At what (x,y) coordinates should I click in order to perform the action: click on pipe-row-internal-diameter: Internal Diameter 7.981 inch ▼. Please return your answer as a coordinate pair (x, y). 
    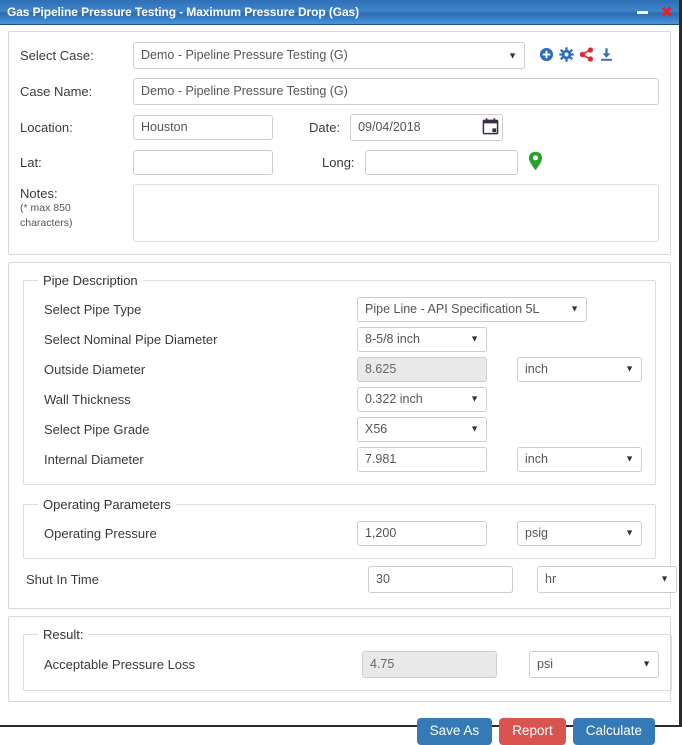
    Looking at the image, I should click on (339, 459).